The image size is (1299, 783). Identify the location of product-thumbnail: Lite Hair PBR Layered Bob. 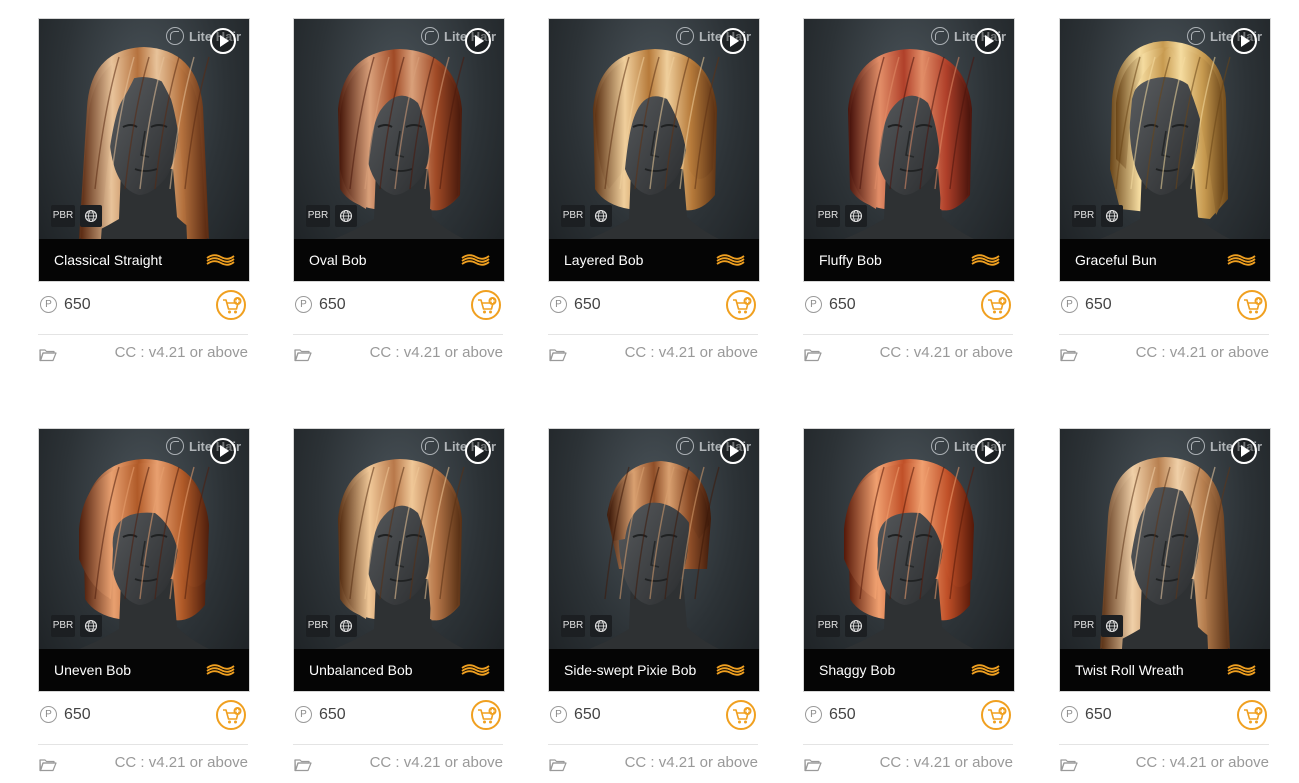
(654, 150).